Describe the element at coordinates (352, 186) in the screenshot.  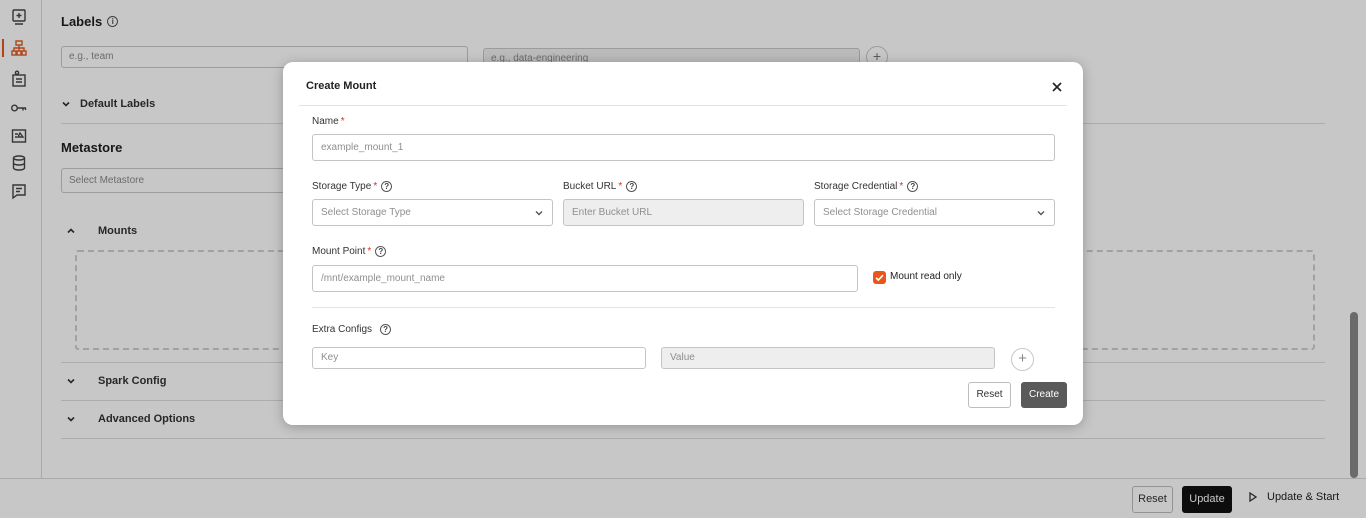
I see `storage-type-label: Storage Type * ?` at that location.